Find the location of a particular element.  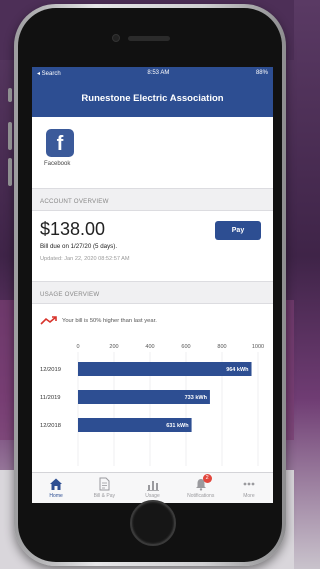

tab-bill-pay-label: Bill & Pay is located at coordinates (104, 496).